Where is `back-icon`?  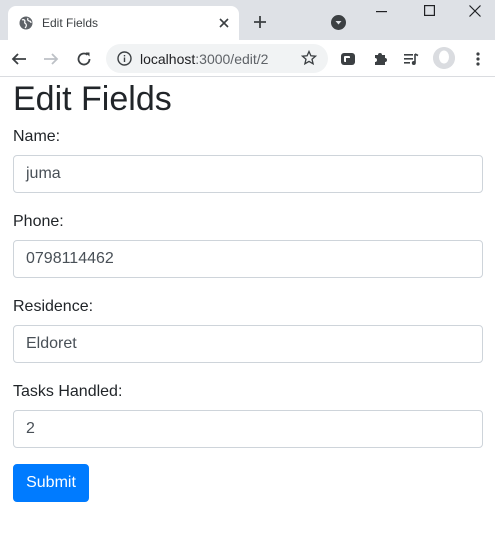
back-icon is located at coordinates (19, 59).